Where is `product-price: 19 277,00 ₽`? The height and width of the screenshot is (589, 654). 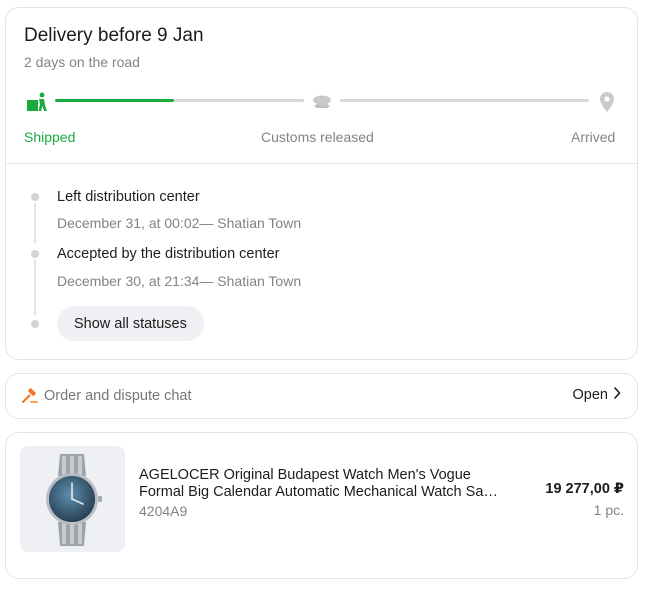 product-price: 19 277,00 ₽ is located at coordinates (584, 489).